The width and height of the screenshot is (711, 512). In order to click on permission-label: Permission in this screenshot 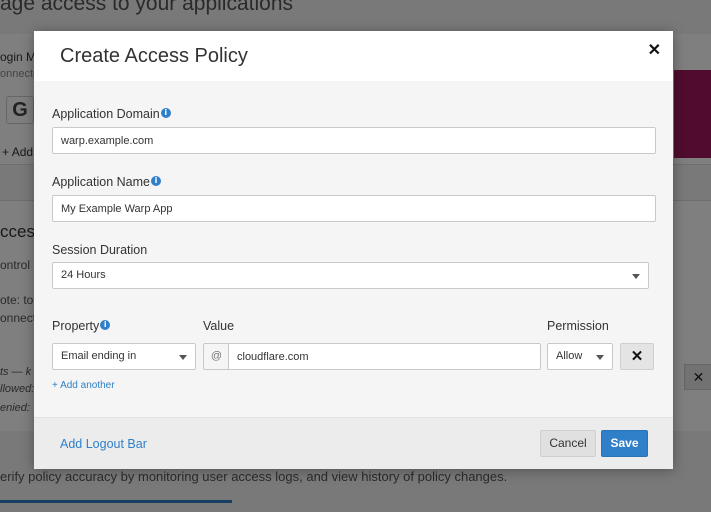, I will do `click(578, 326)`.